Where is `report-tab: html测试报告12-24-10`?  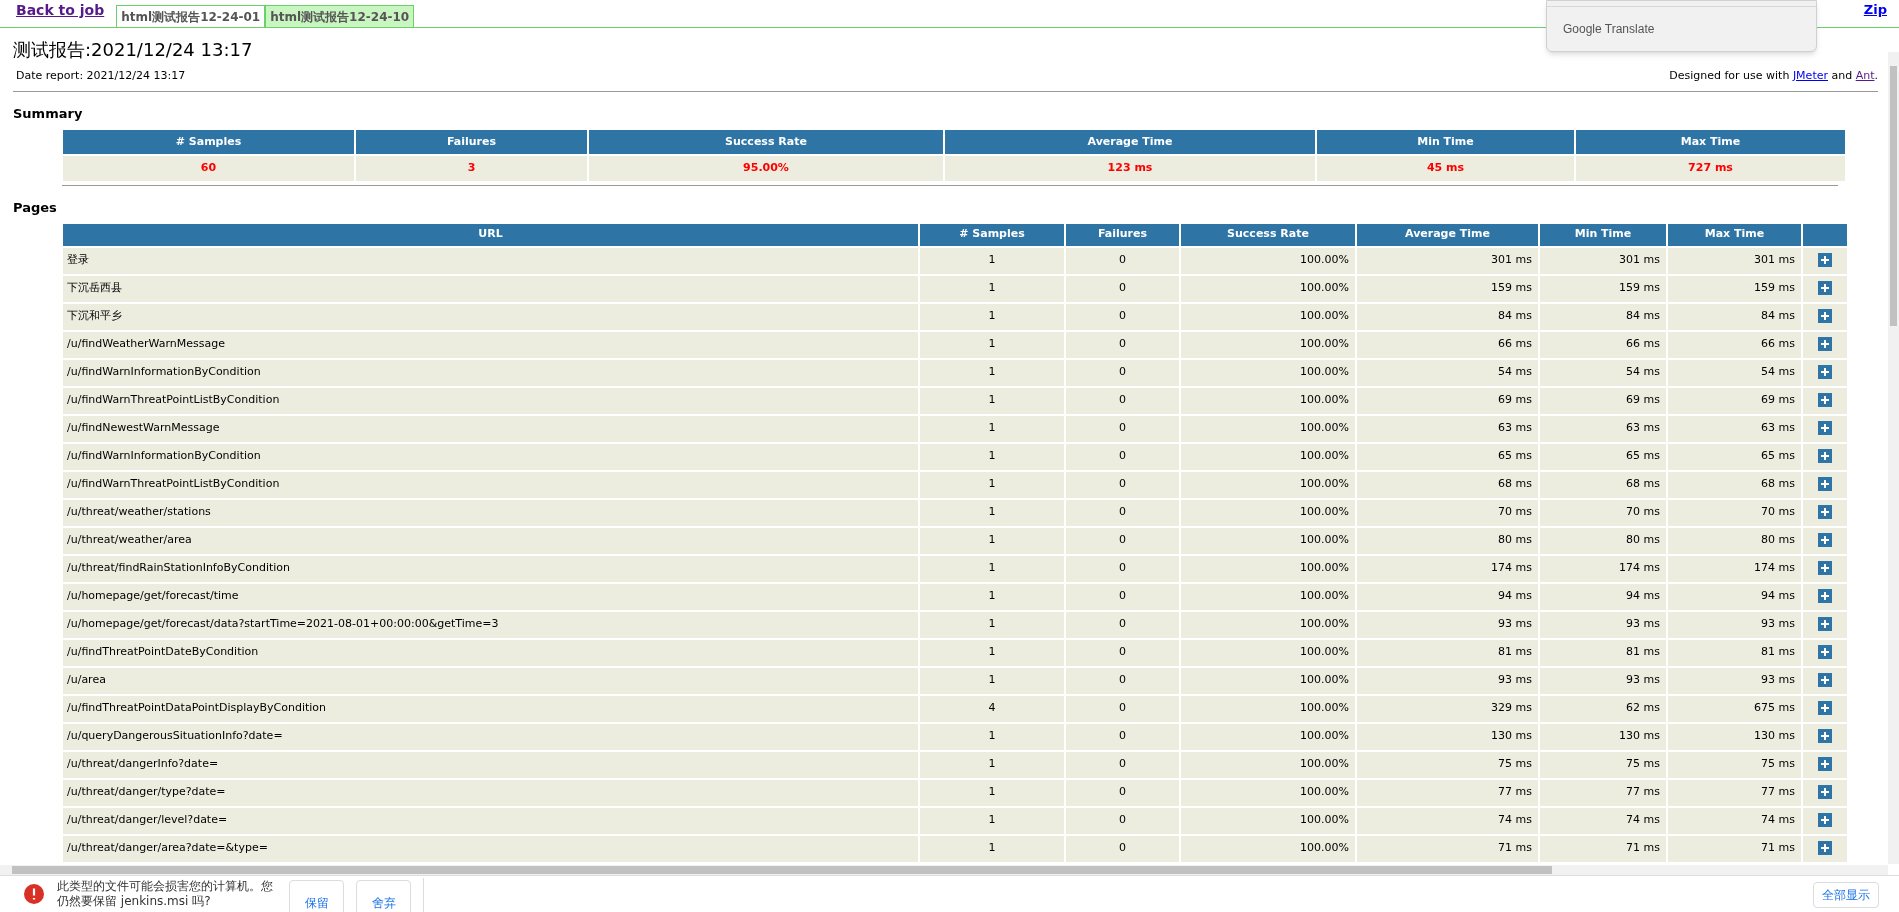 report-tab: html测试报告12-24-10 is located at coordinates (340, 16).